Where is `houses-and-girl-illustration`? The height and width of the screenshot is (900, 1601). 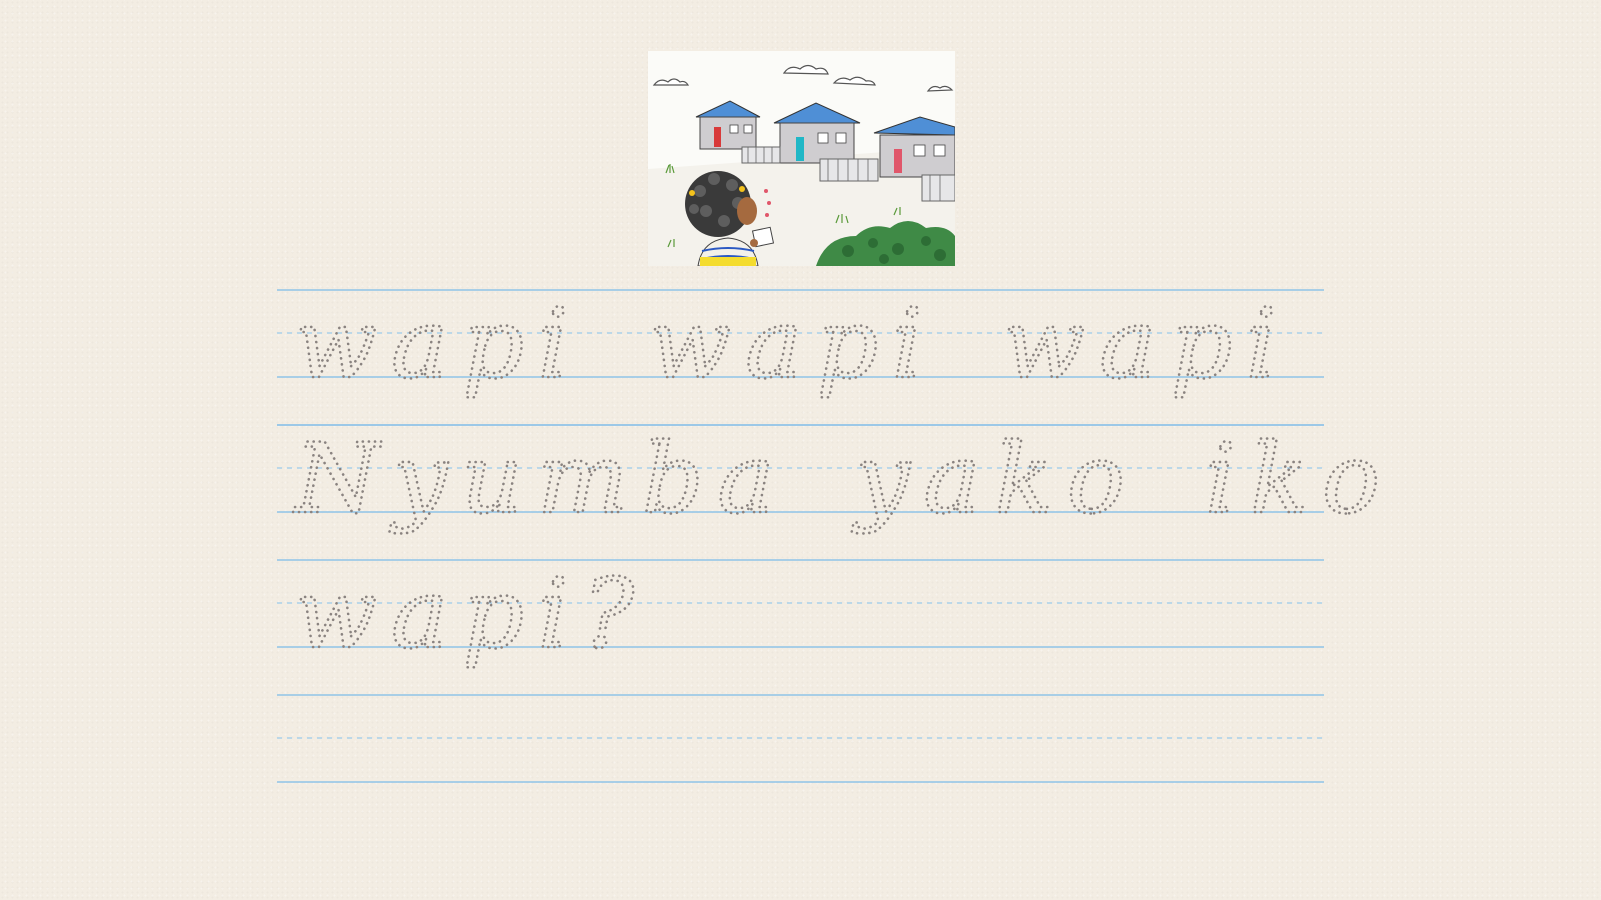
houses-and-girl-illustration is located at coordinates (801, 165).